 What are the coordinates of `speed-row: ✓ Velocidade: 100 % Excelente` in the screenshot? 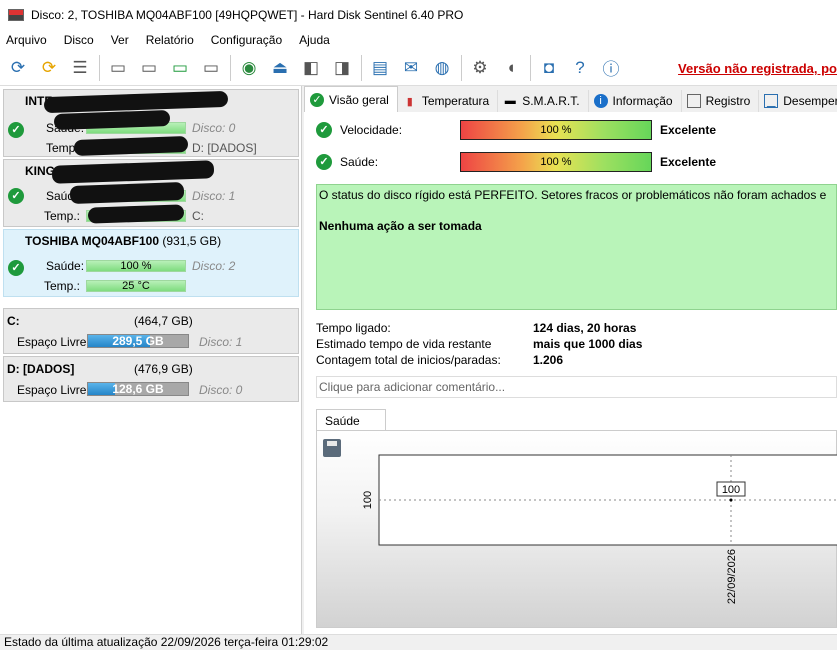 It's located at (576, 130).